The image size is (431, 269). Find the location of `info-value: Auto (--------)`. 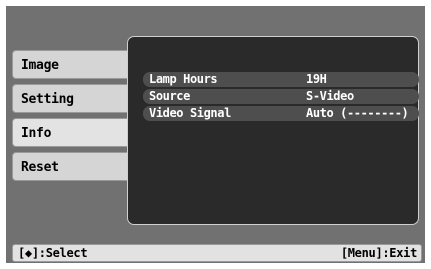

info-value: Auto (--------) is located at coordinates (357, 113).